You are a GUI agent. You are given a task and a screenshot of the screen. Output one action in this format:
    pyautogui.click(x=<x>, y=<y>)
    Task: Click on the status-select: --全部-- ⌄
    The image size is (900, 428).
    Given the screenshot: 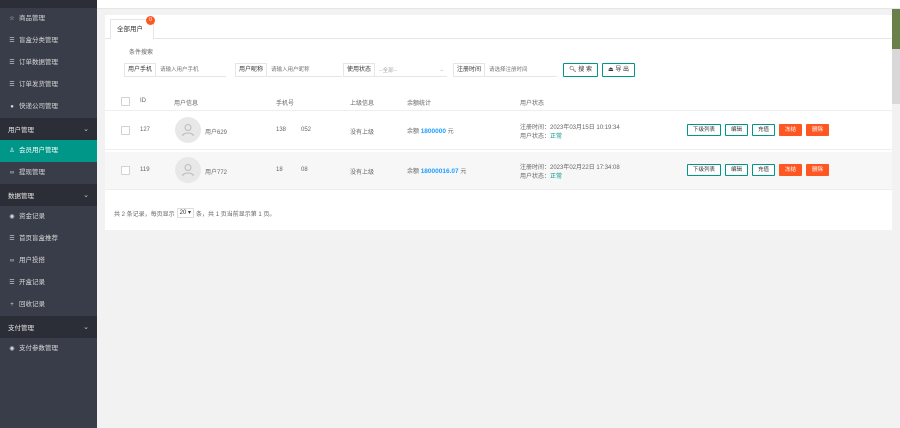 What is the action you would take?
    pyautogui.click(x=411, y=70)
    